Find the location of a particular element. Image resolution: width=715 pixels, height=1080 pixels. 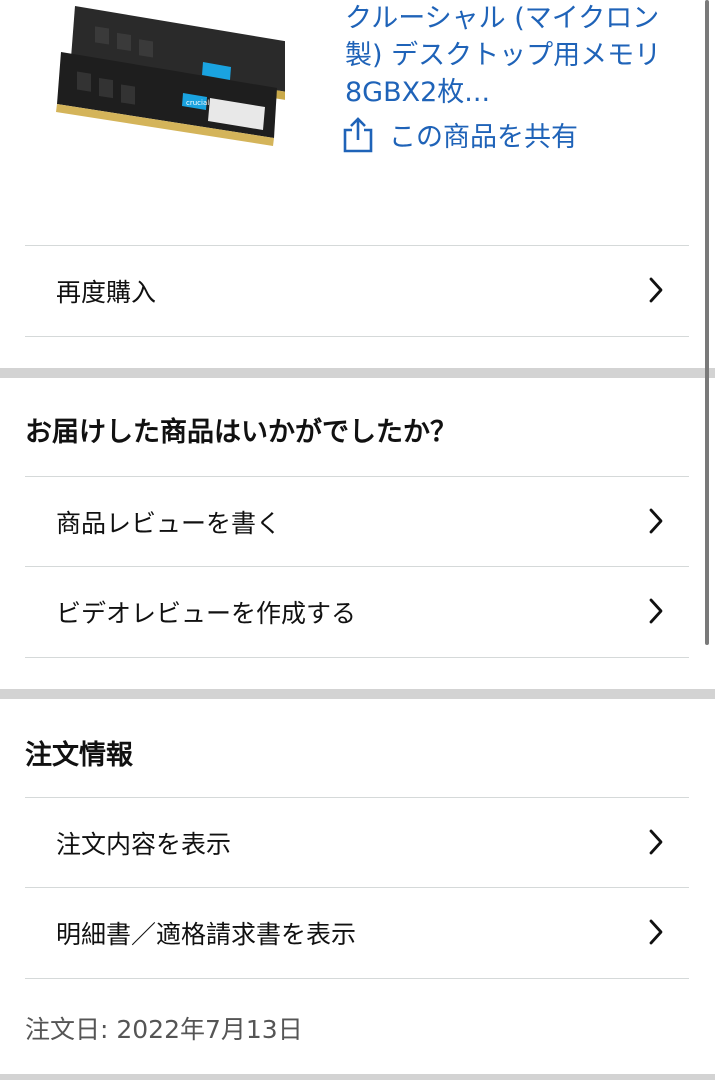

review-section-heading: お届けした商品はいかがでしたか？ is located at coordinates (241, 432).